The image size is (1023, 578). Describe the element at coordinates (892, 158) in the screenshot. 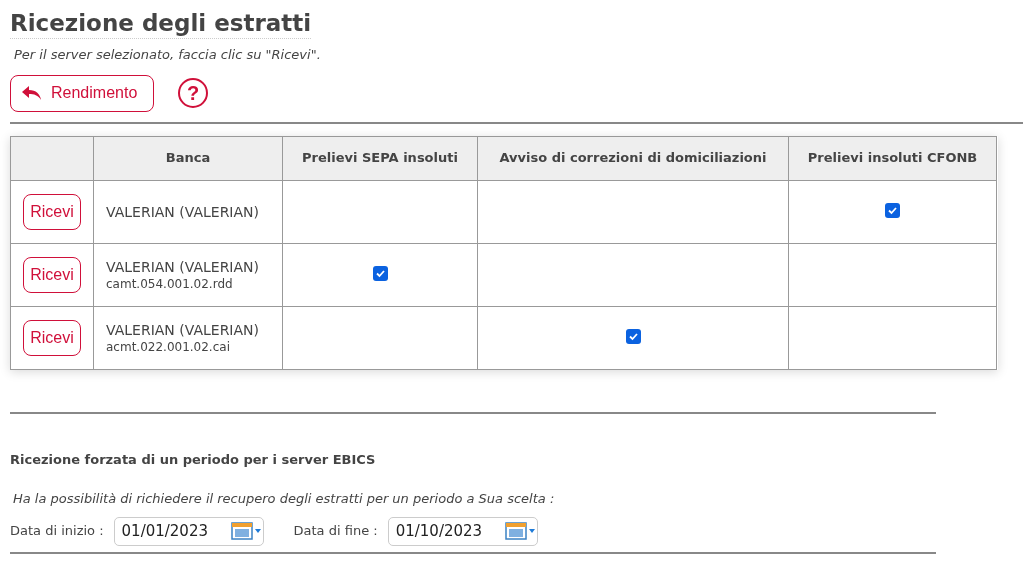

I see `column-header: Prelievi insoluti CFONB` at that location.